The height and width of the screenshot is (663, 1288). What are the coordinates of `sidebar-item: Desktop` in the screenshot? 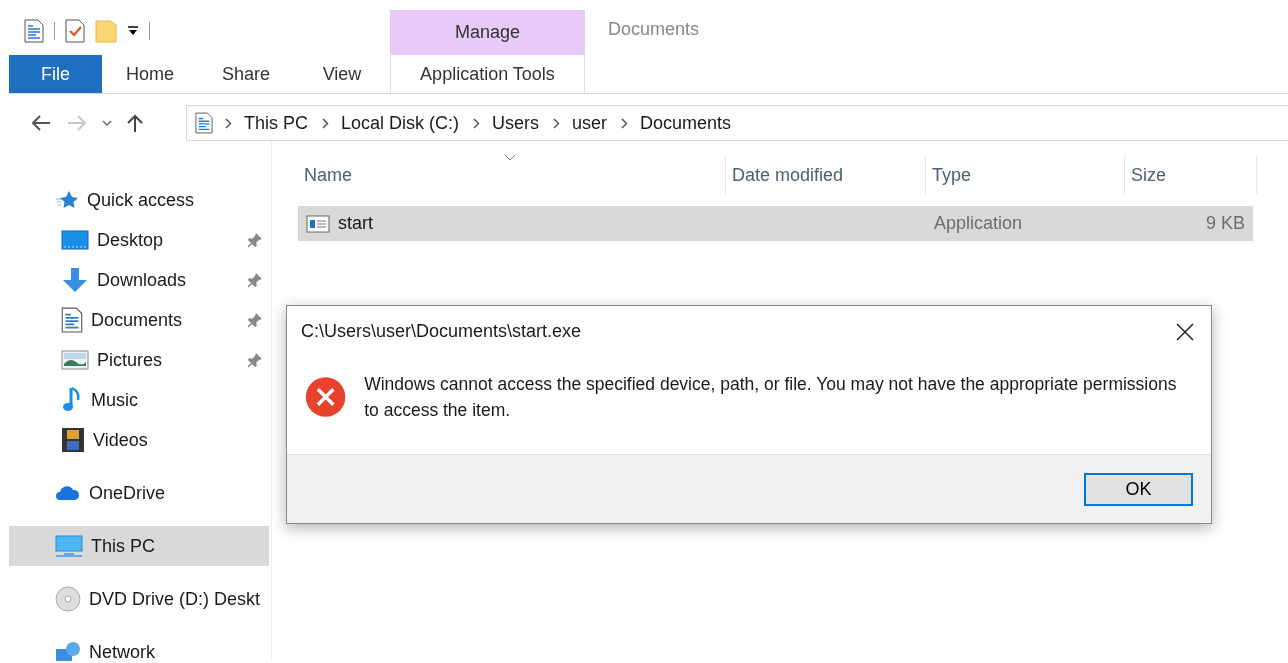 It's located at (139, 240).